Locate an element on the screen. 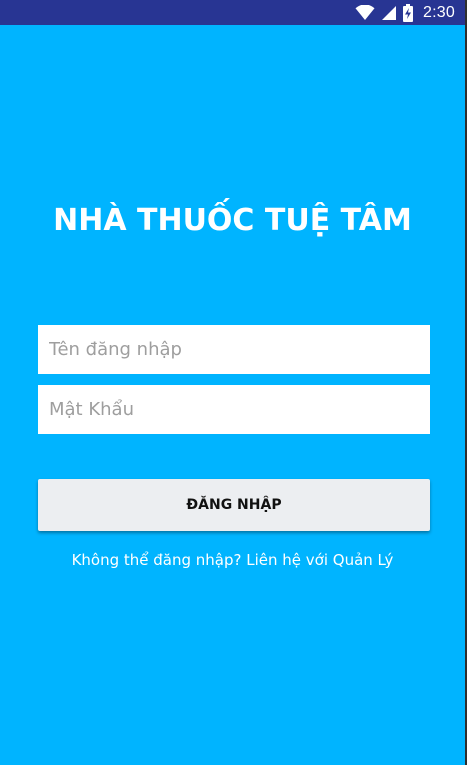  username-input is located at coordinates (234, 349).